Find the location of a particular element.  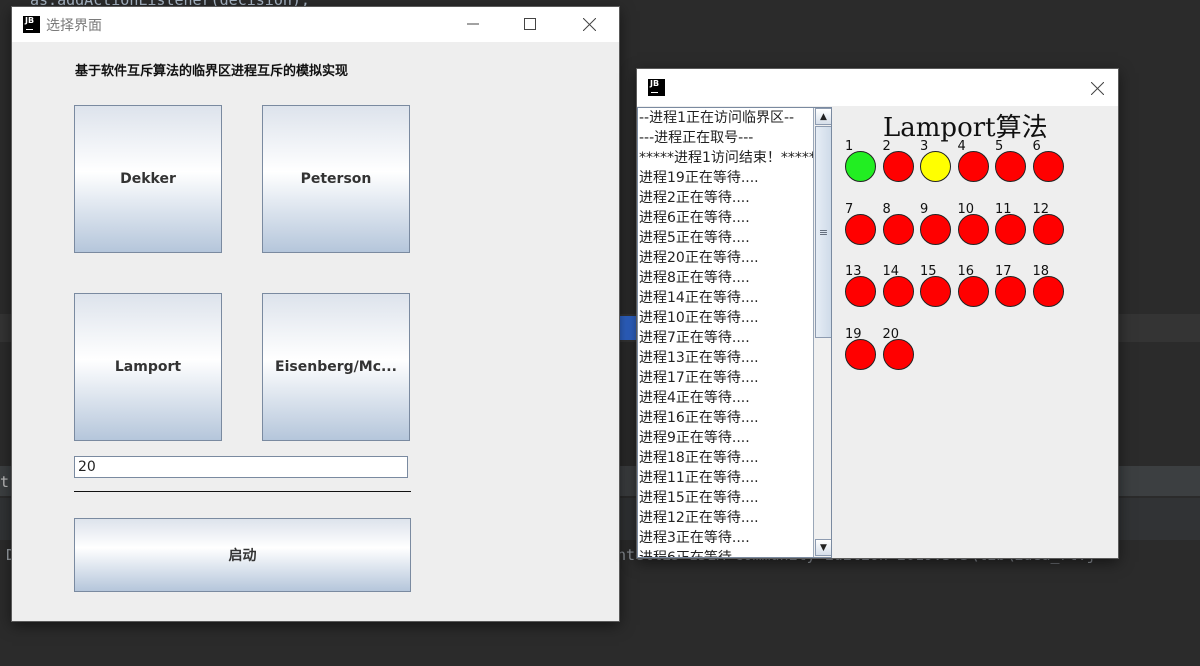

peterson-button: Peterson is located at coordinates (336, 179).